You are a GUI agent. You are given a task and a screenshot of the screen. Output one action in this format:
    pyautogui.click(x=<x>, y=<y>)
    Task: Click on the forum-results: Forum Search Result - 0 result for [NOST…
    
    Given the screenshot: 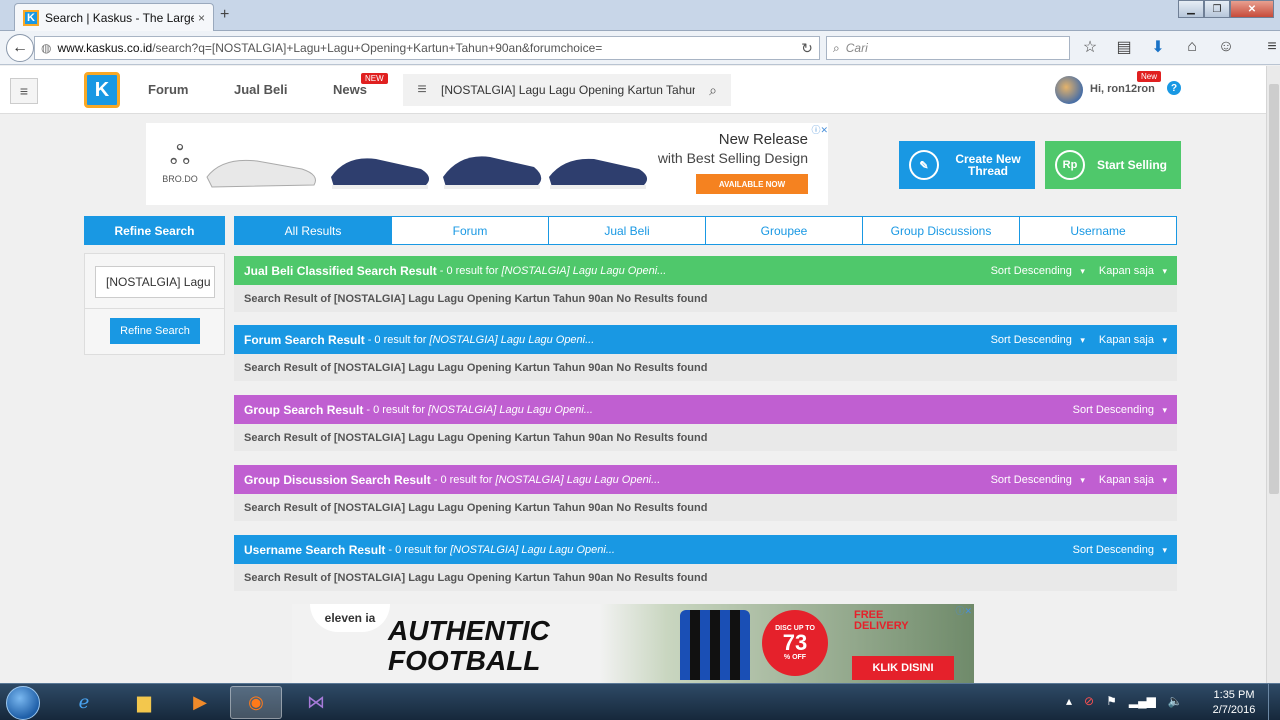 What is the action you would take?
    pyautogui.click(x=705, y=353)
    